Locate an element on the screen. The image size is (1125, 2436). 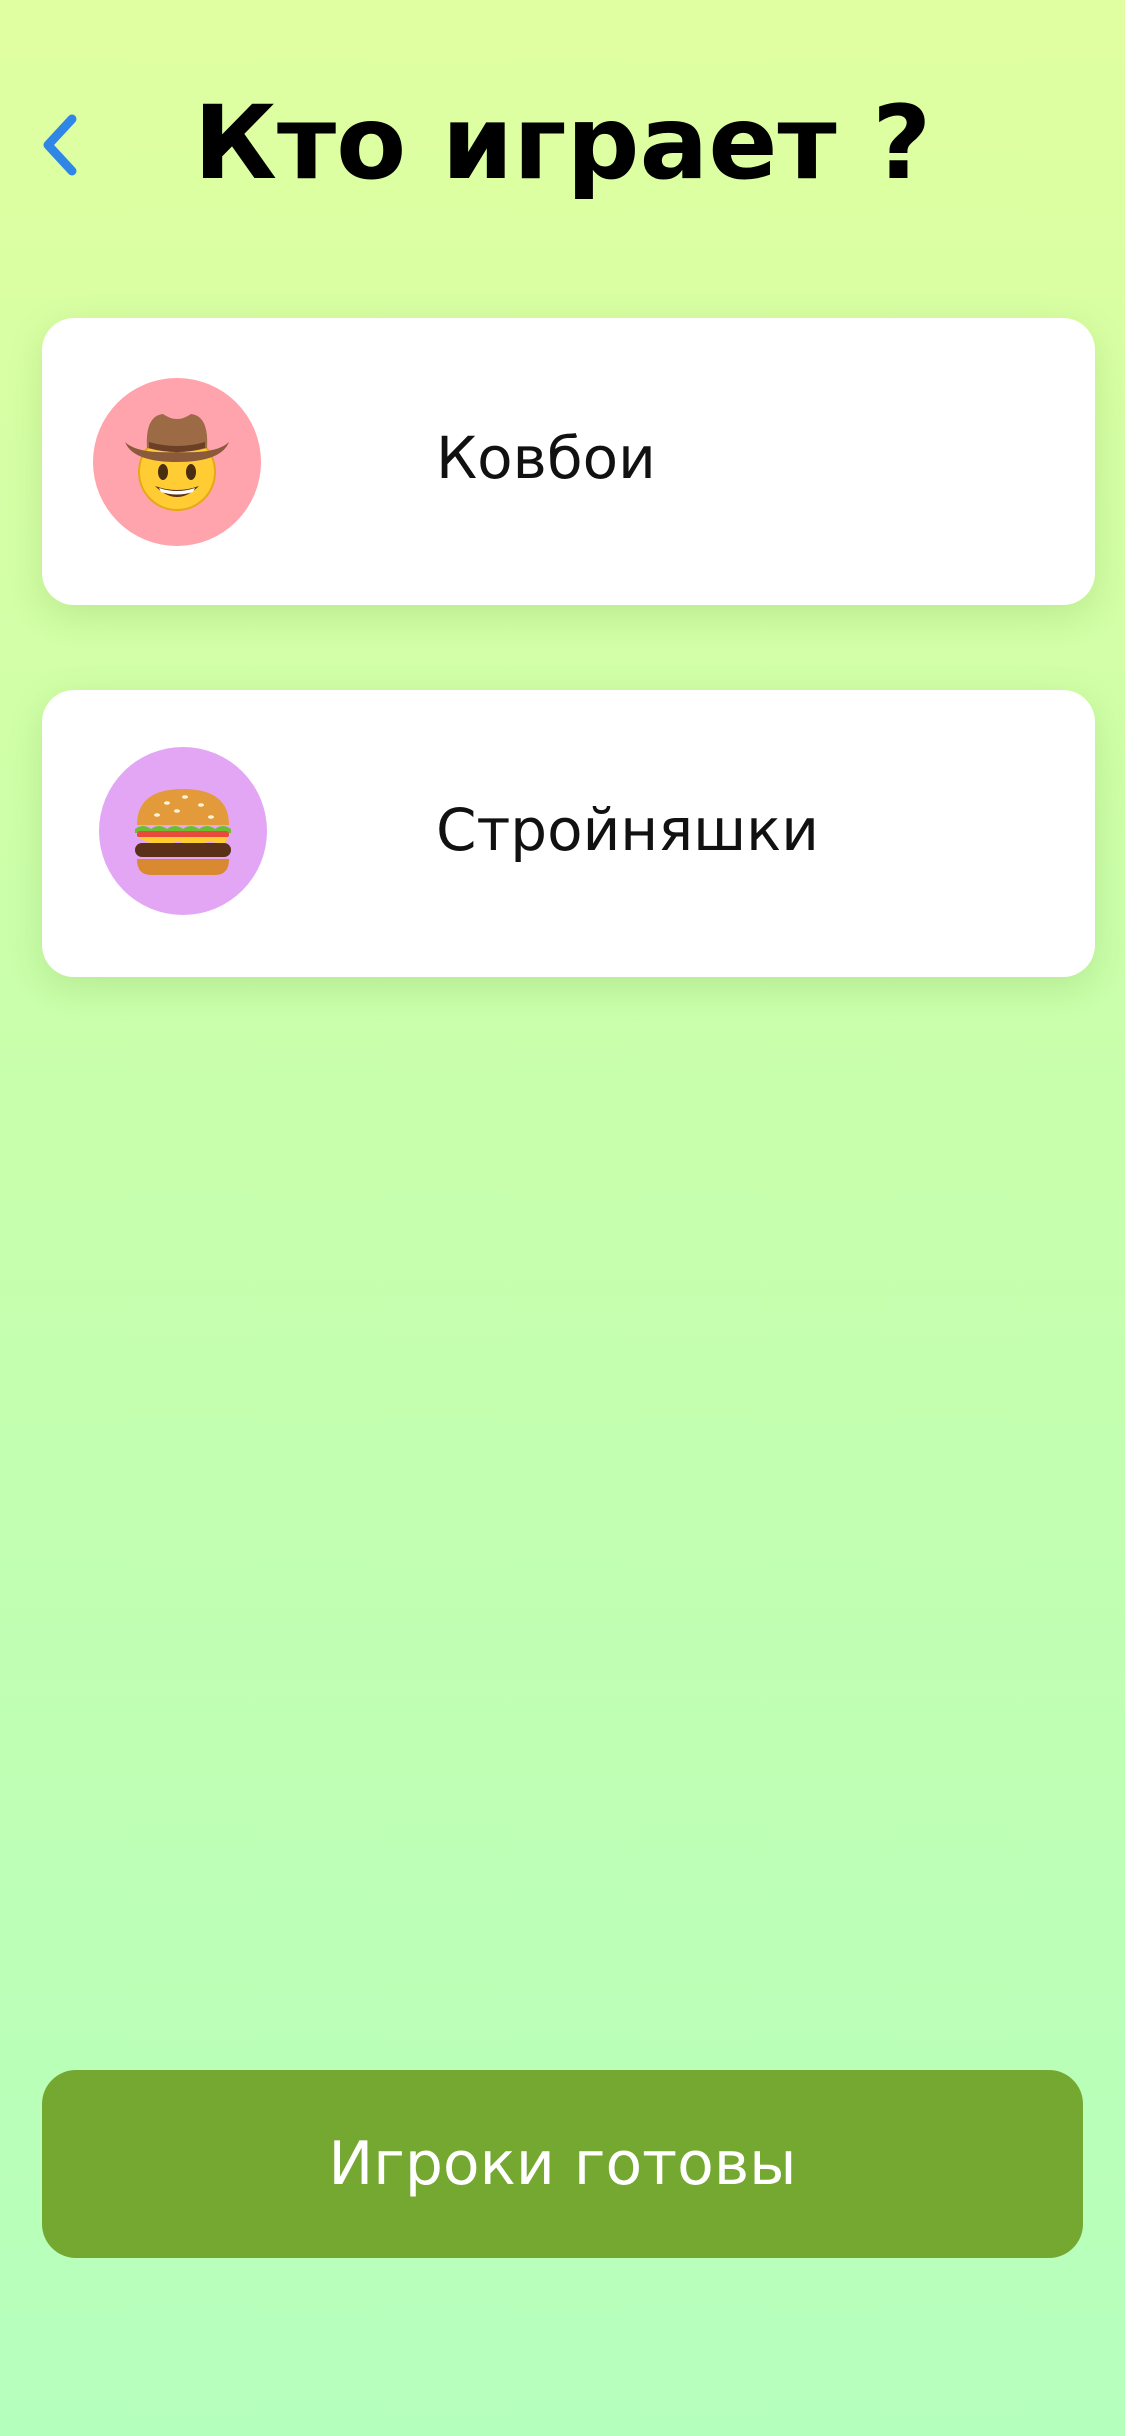
players-ready-button: Игроки готовы is located at coordinates (562, 2164).